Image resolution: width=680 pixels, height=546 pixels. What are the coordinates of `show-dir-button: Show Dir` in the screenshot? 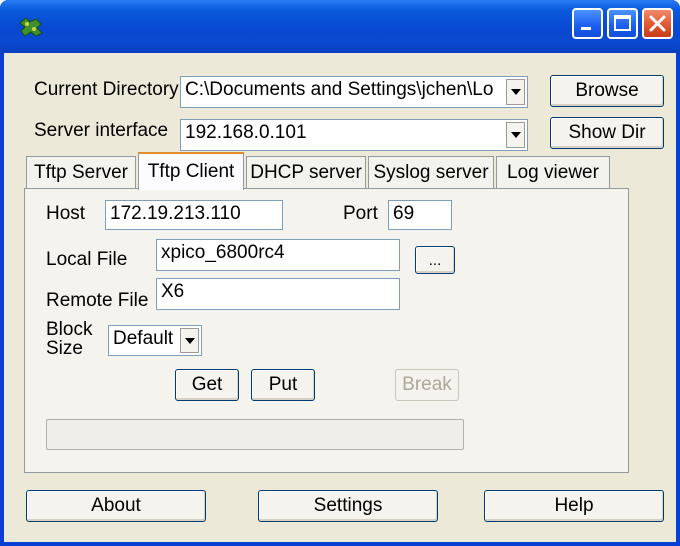 It's located at (607, 133).